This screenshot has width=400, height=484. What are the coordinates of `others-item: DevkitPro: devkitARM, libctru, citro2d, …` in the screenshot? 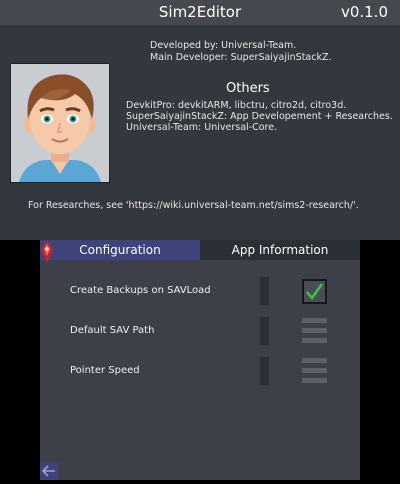 It's located at (236, 105).